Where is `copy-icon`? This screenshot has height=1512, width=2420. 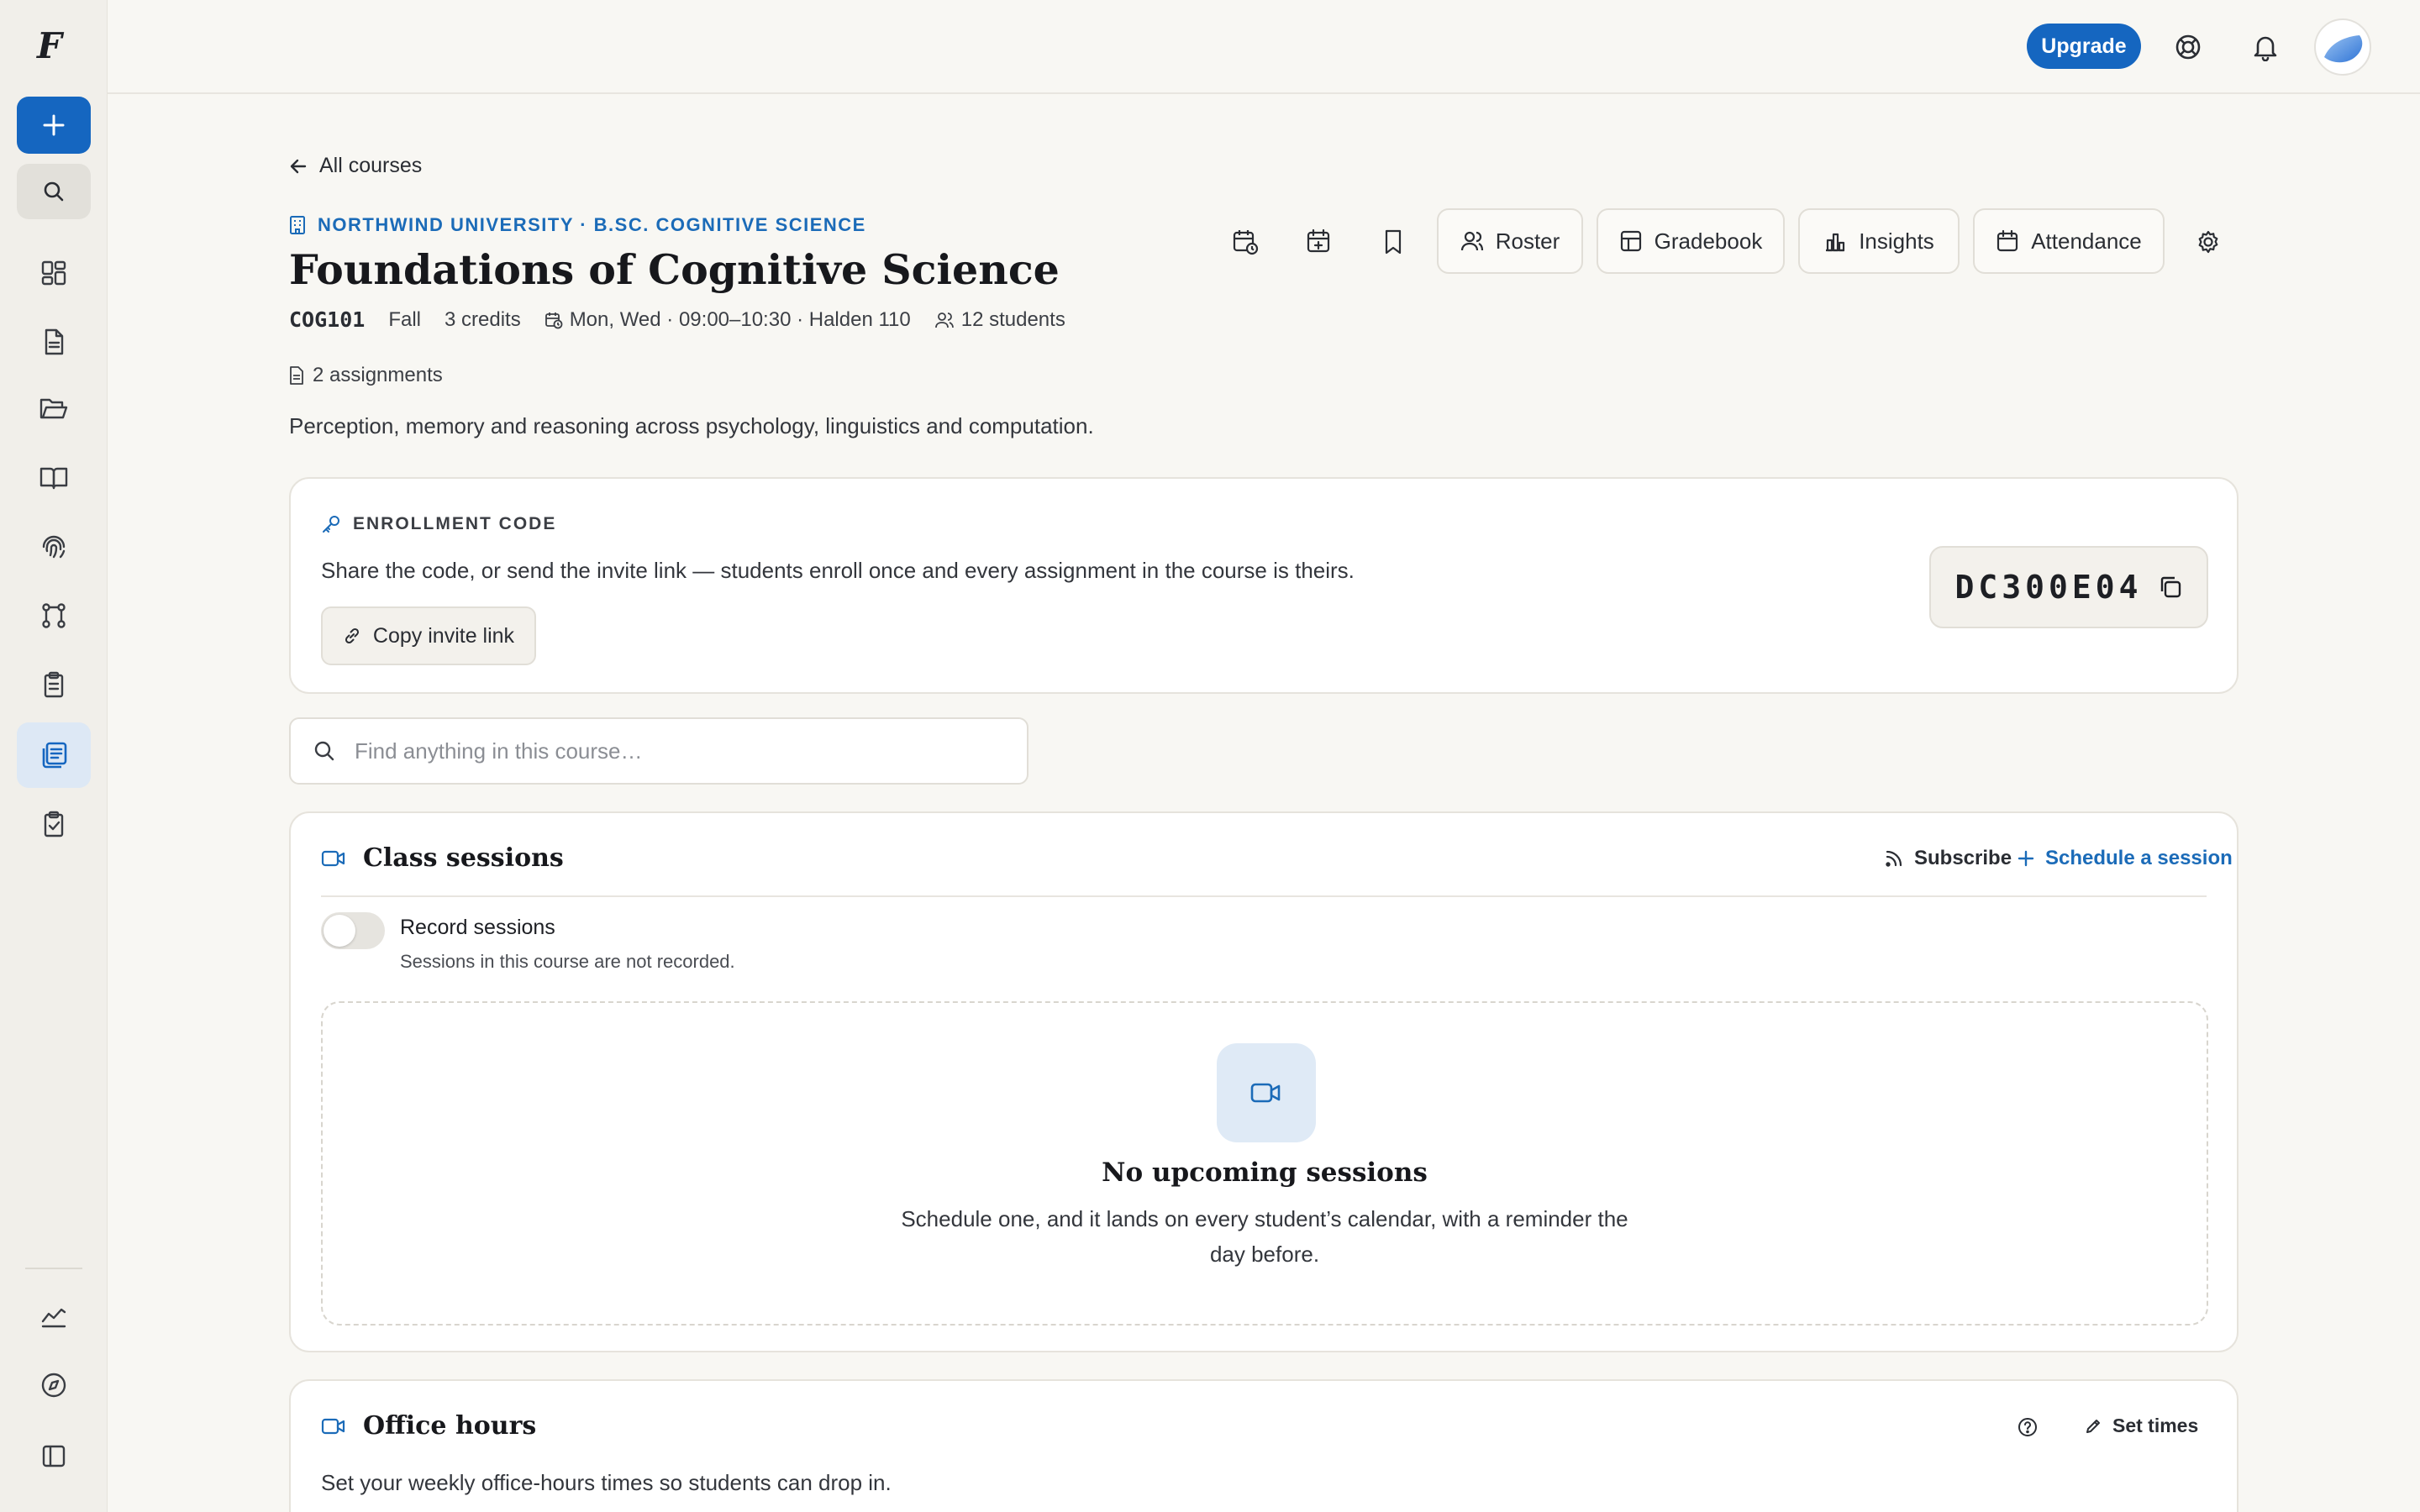 copy-icon is located at coordinates (2170, 587).